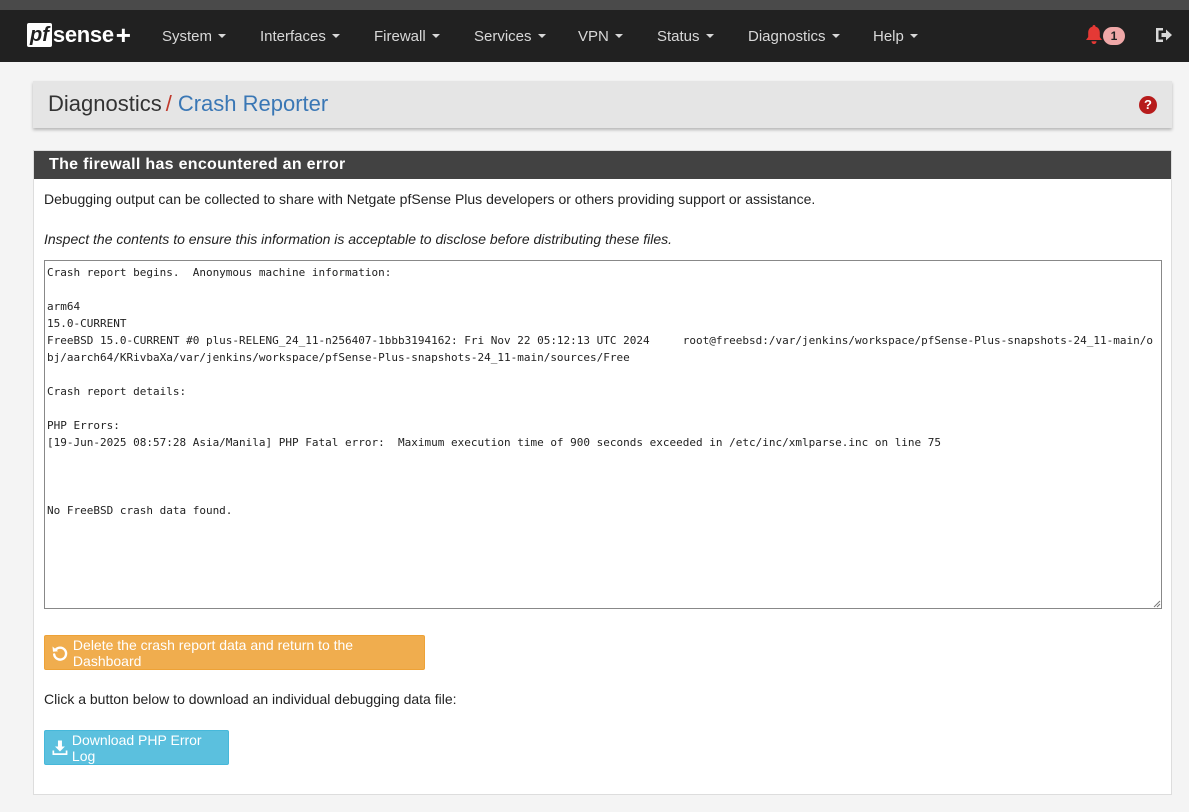 The width and height of the screenshot is (1189, 812). I want to click on page-title: Diagnostics / Crash Reporter, so click(188, 104).